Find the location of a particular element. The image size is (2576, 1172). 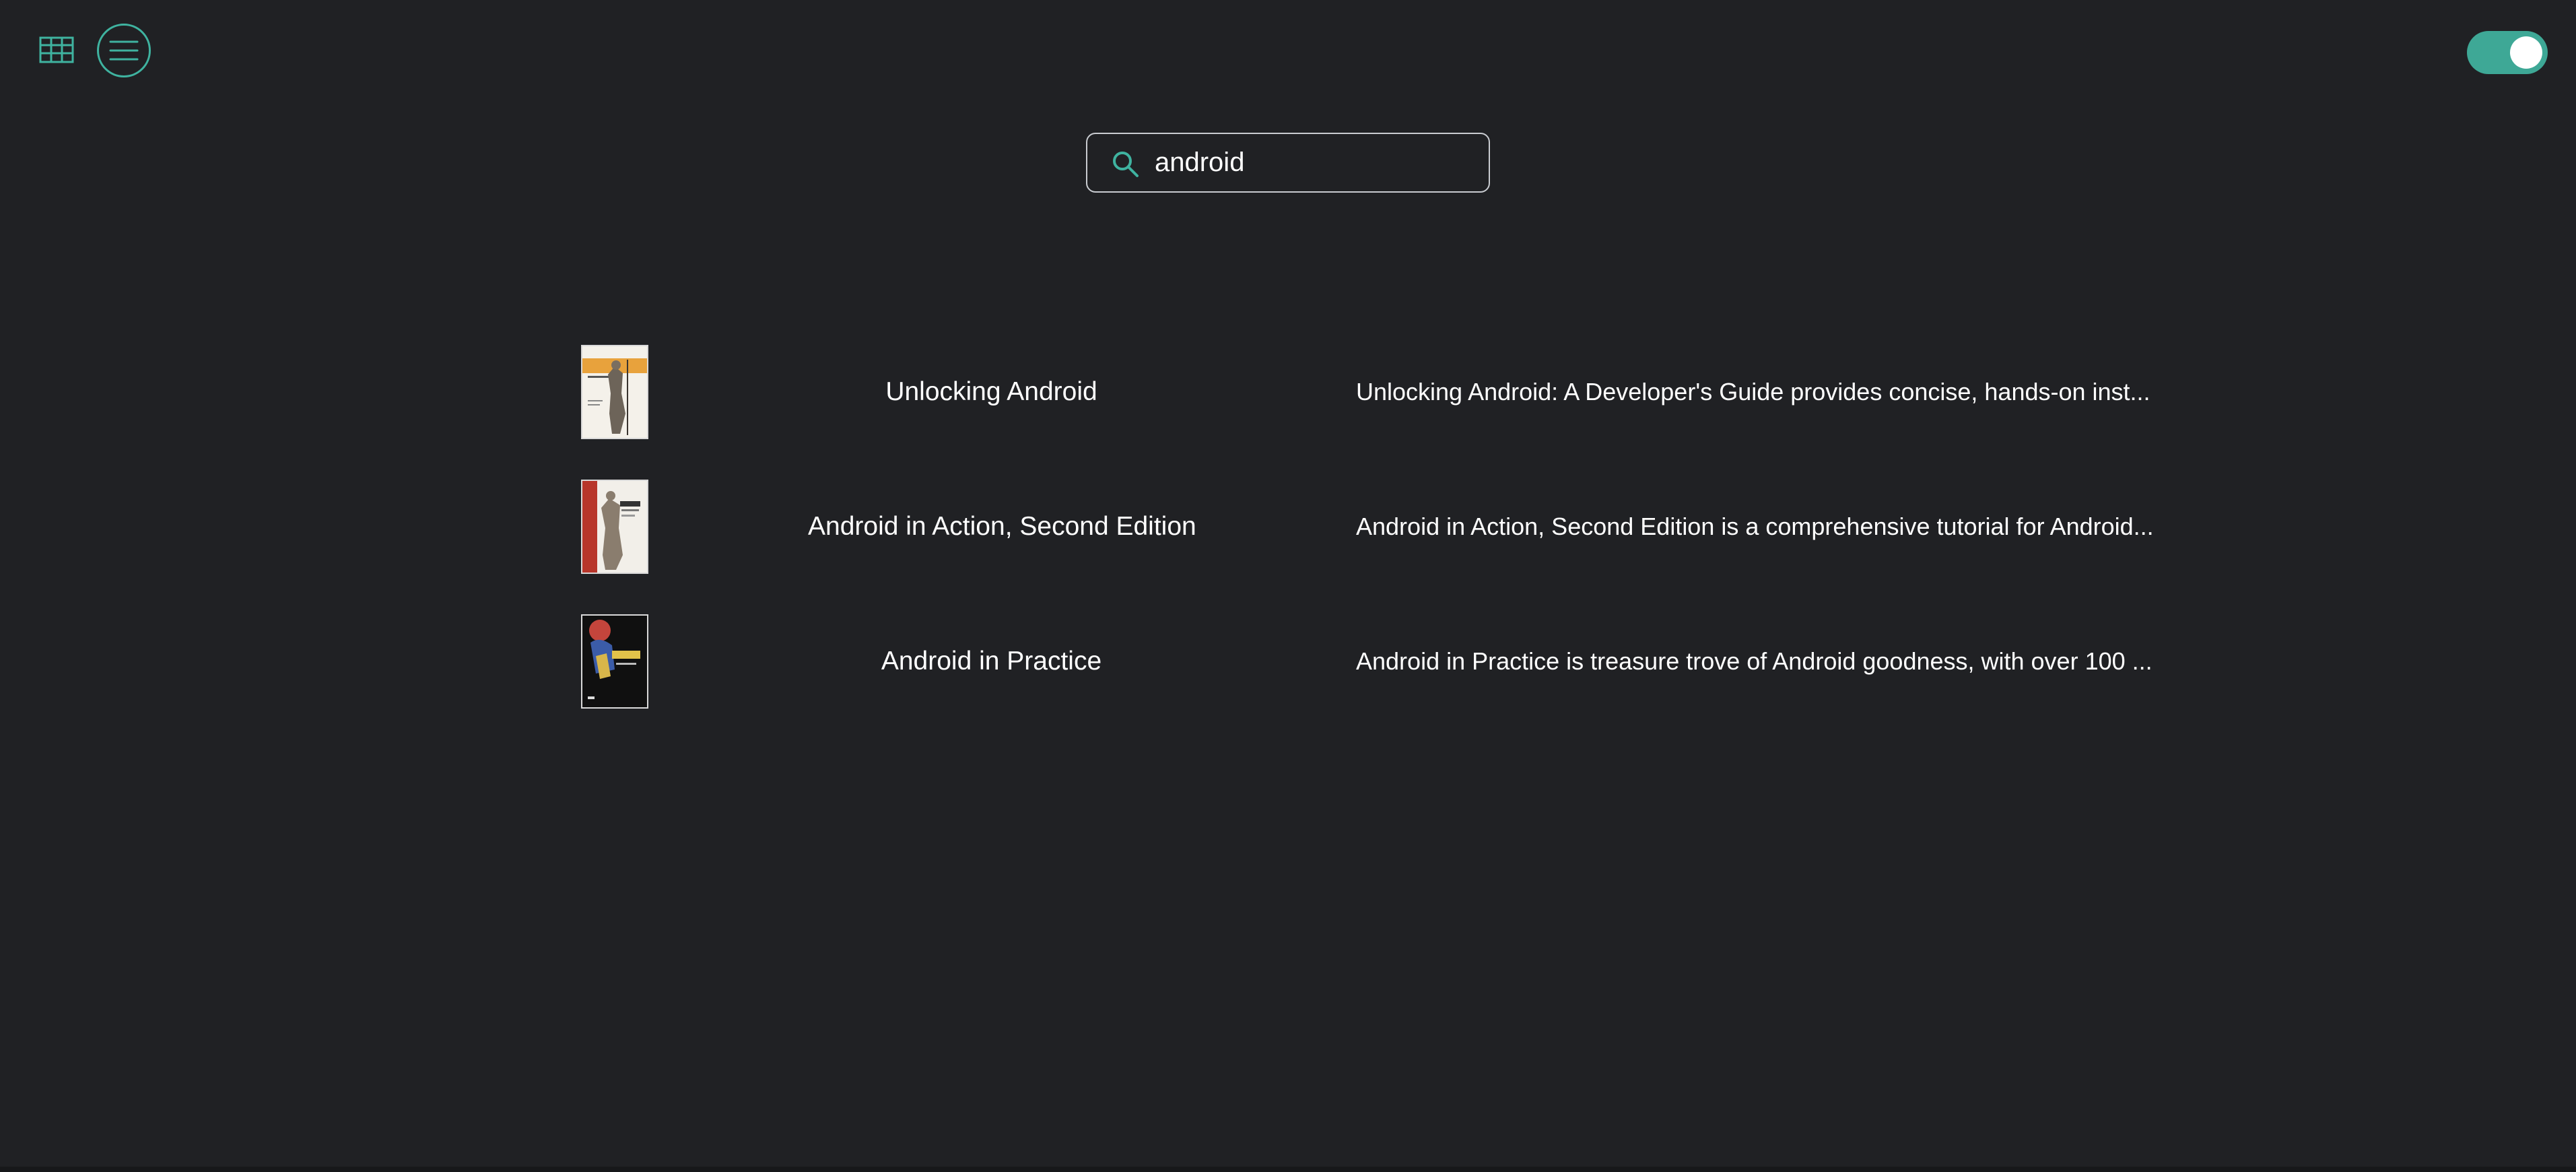

book-title: Android in Practice is located at coordinates (991, 661).